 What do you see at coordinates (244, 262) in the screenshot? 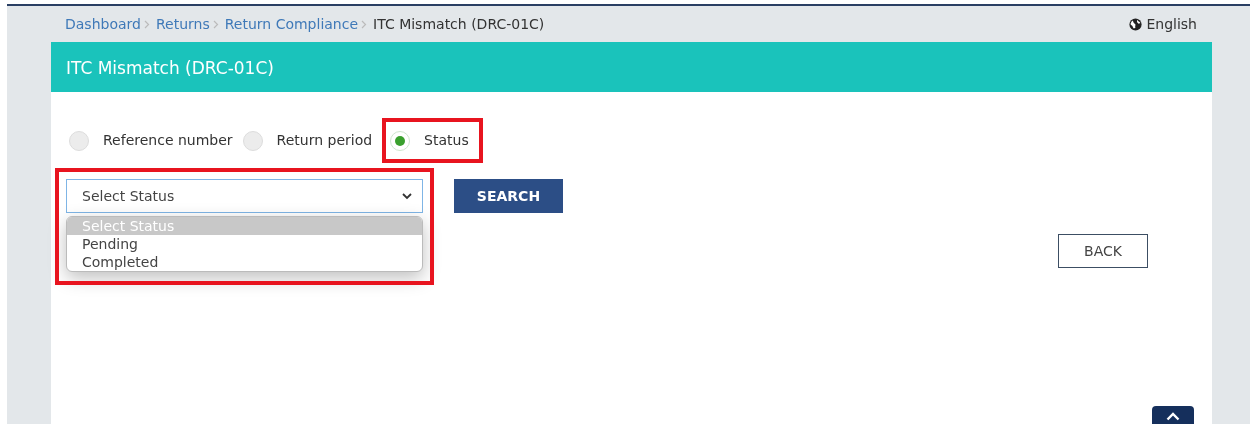
I see `dropdown-option: Completed` at bounding box center [244, 262].